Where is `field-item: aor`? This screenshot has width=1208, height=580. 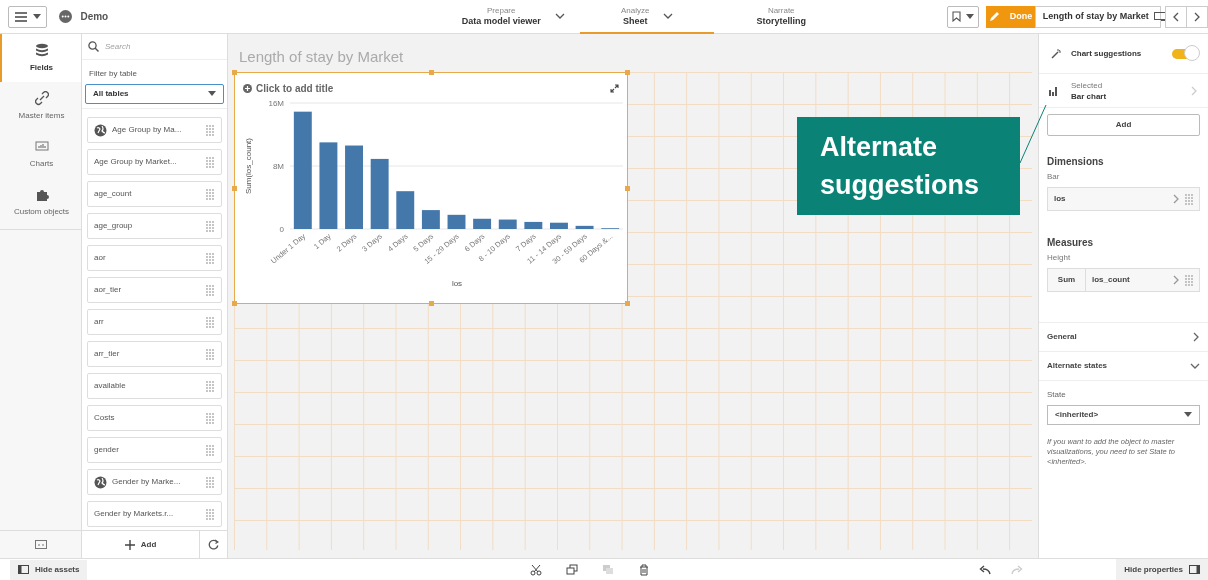 field-item: aor is located at coordinates (154, 258).